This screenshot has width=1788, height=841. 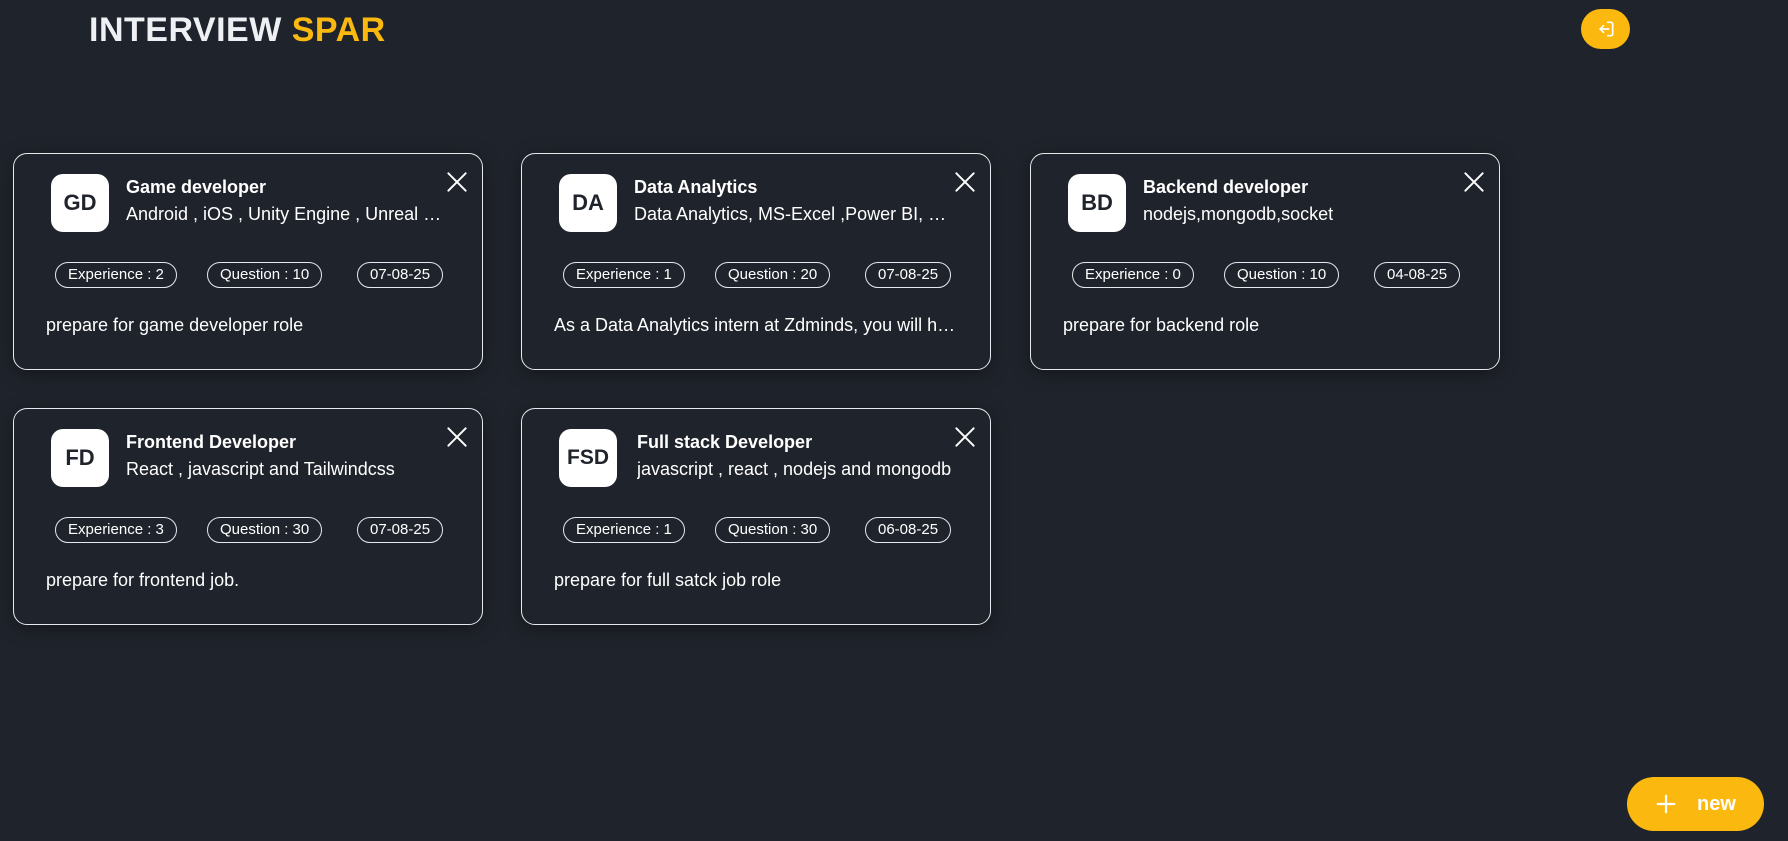 I want to click on card-description: prepare for game developer role, so click(x=175, y=325).